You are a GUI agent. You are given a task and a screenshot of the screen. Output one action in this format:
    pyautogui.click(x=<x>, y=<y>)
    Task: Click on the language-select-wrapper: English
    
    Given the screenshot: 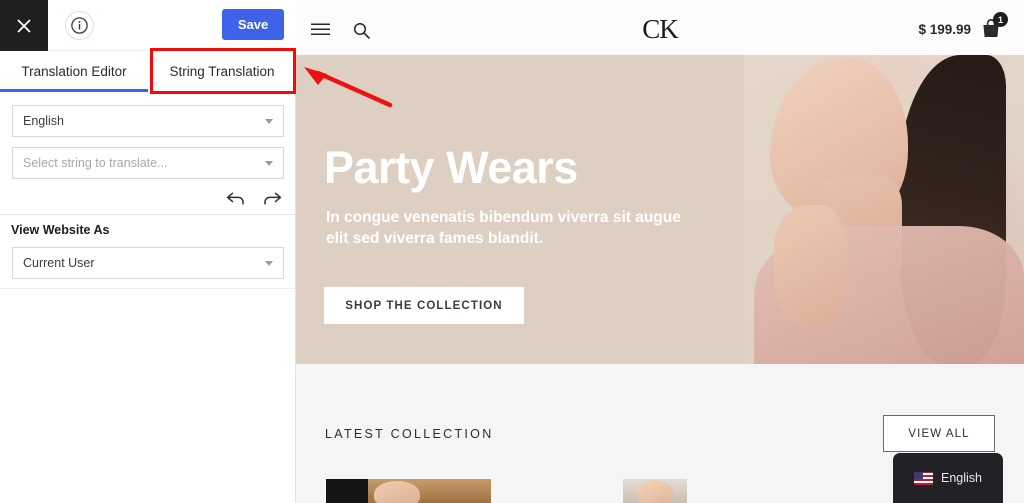 What is the action you would take?
    pyautogui.click(x=148, y=121)
    